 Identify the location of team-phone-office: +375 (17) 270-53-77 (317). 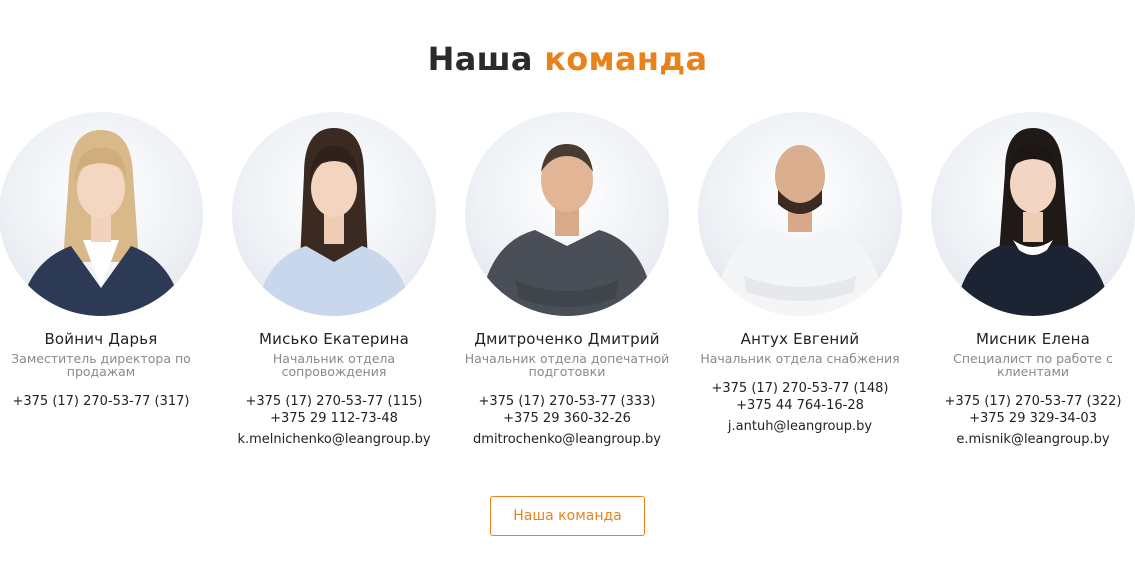
(108, 401).